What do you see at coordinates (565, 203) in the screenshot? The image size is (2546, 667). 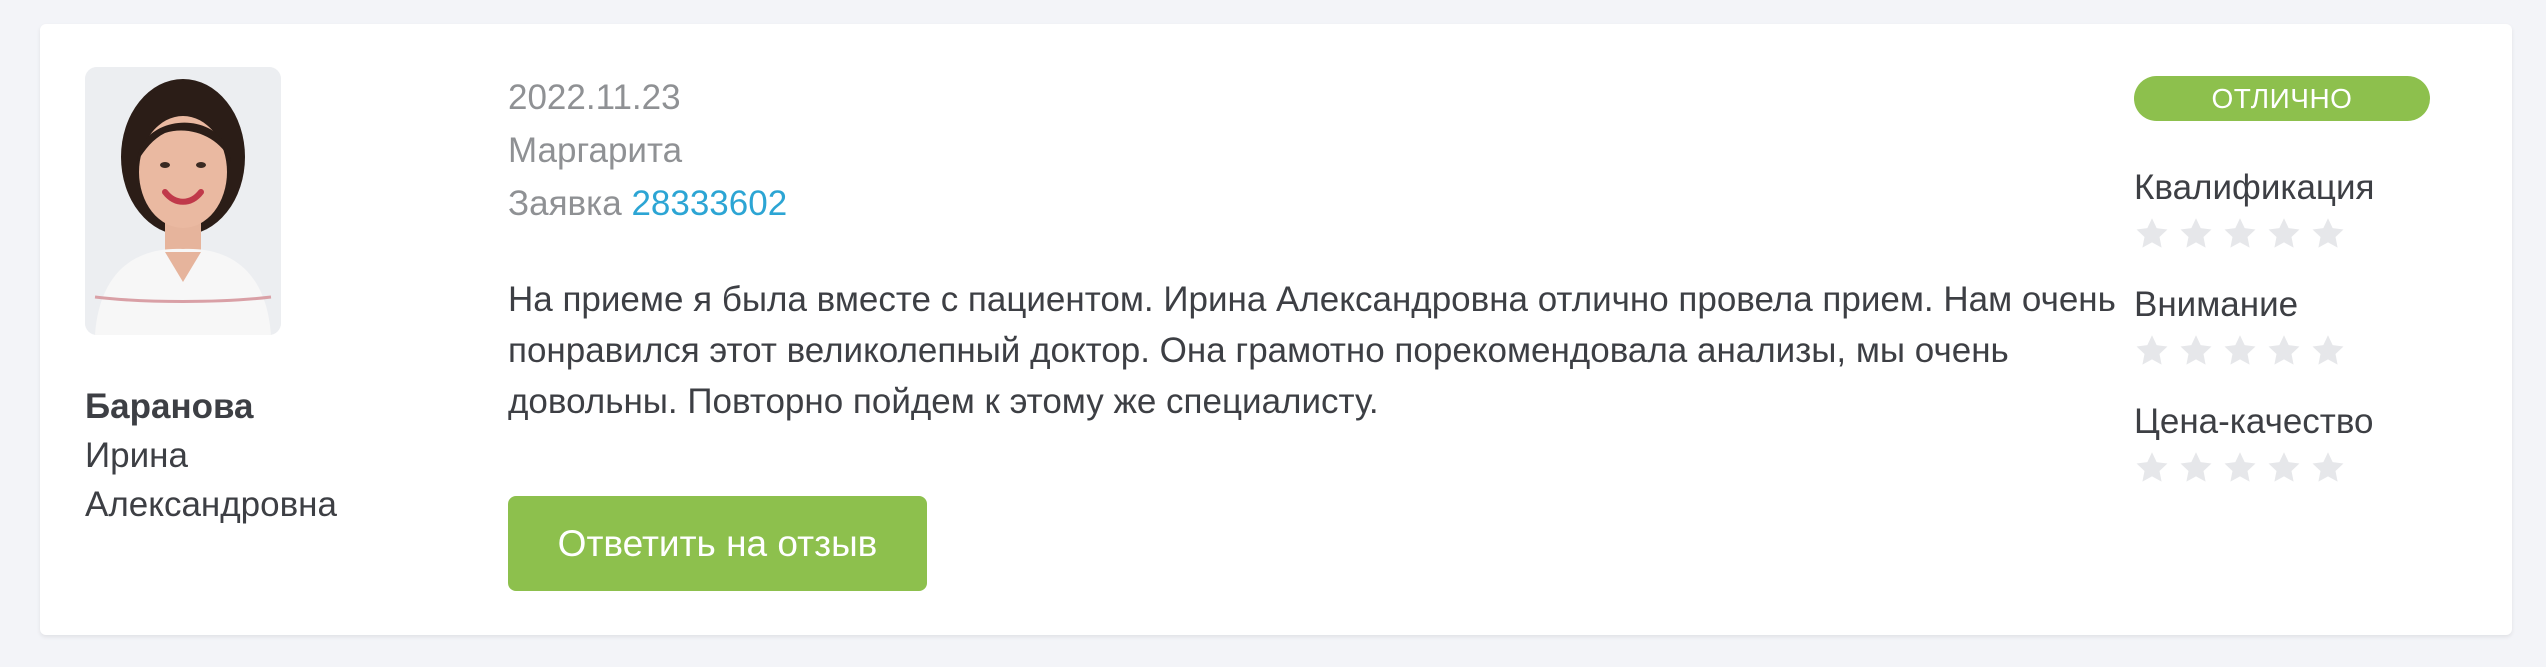 I see `request-label: Заявка` at bounding box center [565, 203].